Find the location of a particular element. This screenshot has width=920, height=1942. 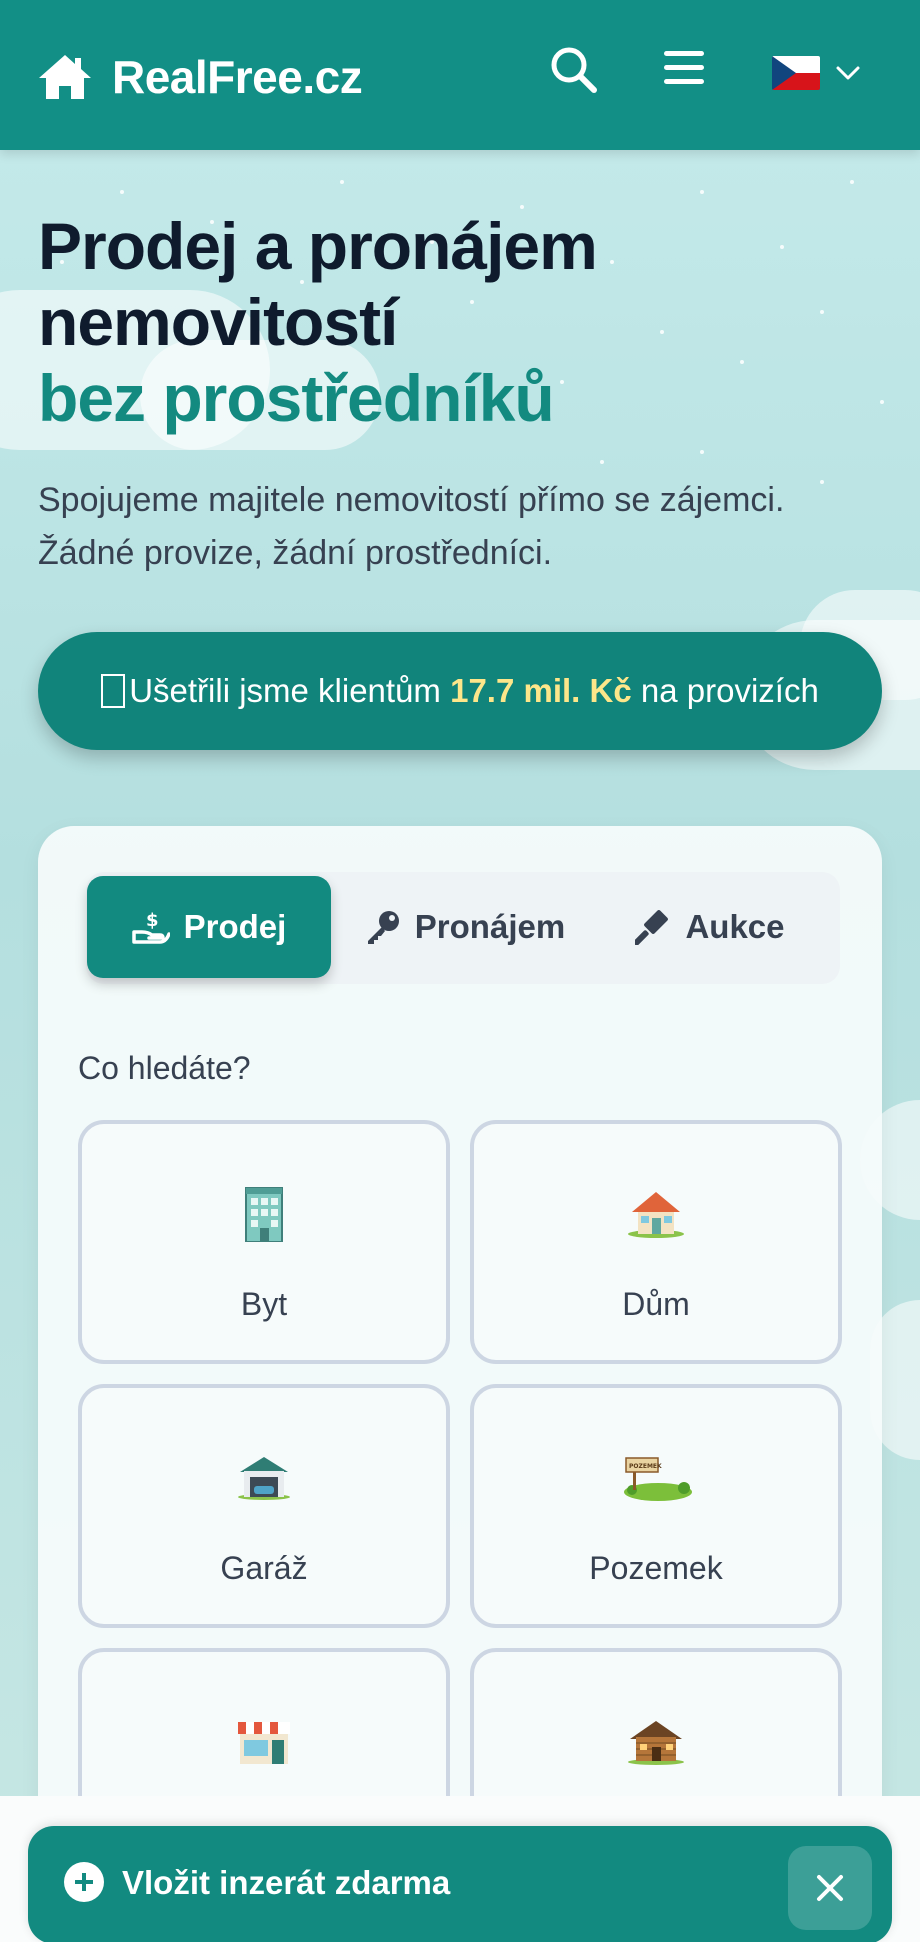

home-icon is located at coordinates (65, 77).